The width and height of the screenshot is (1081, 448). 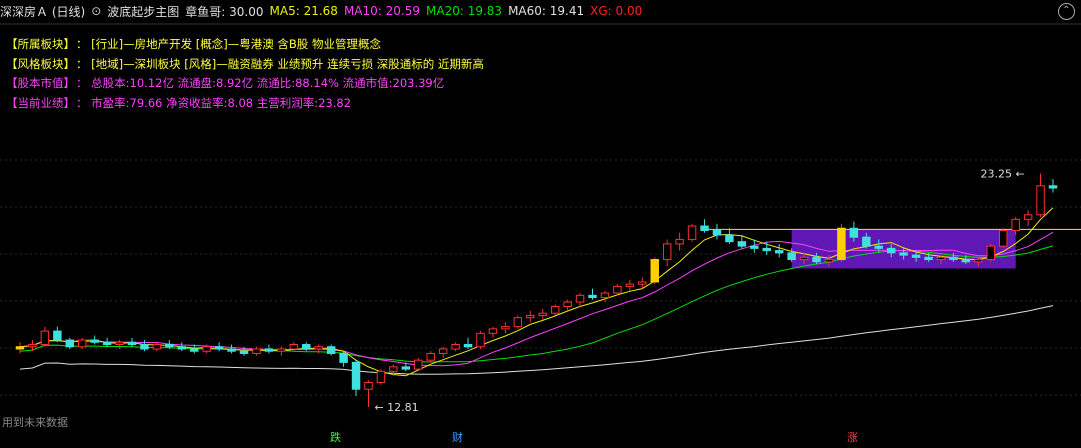 What do you see at coordinates (396, 407) in the screenshot?
I see `low-price-label: ← 12.81` at bounding box center [396, 407].